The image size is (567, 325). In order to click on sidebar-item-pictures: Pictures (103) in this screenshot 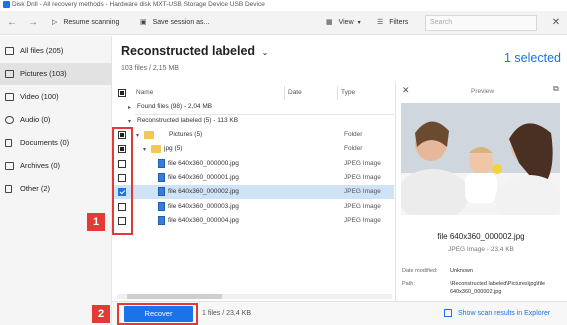, I will do `click(56, 74)`.